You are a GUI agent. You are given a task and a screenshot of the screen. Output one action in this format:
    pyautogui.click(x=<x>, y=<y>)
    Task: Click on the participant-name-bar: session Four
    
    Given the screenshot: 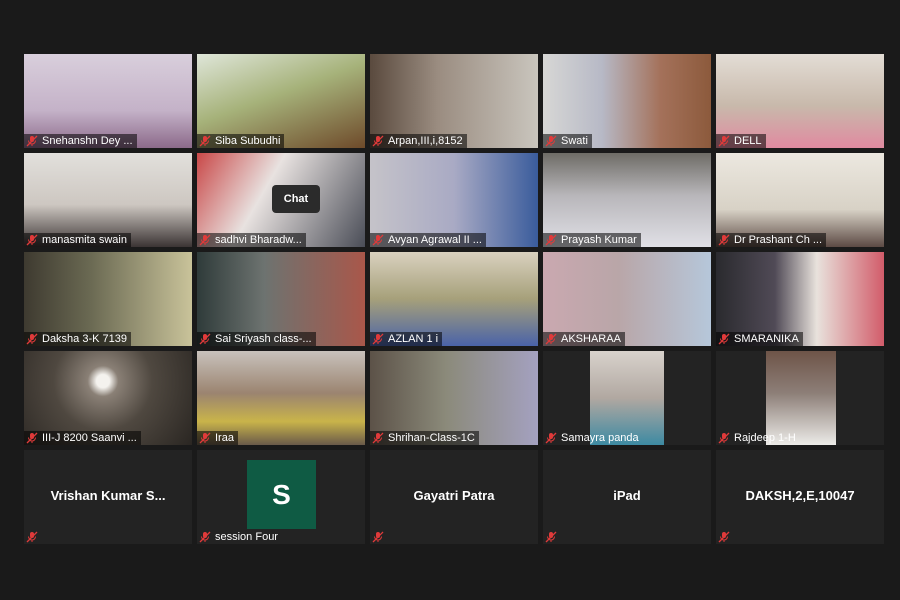 What is the action you would take?
    pyautogui.click(x=239, y=537)
    